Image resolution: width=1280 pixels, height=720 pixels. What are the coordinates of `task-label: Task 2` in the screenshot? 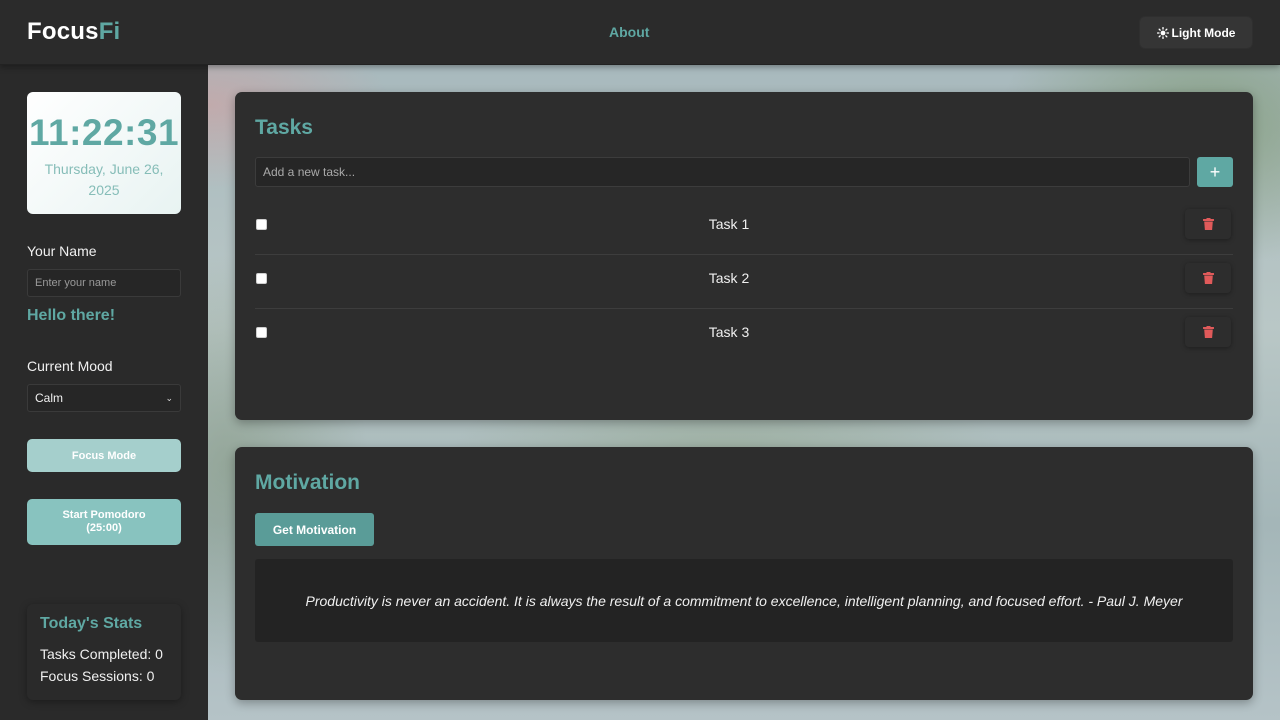 It's located at (729, 278).